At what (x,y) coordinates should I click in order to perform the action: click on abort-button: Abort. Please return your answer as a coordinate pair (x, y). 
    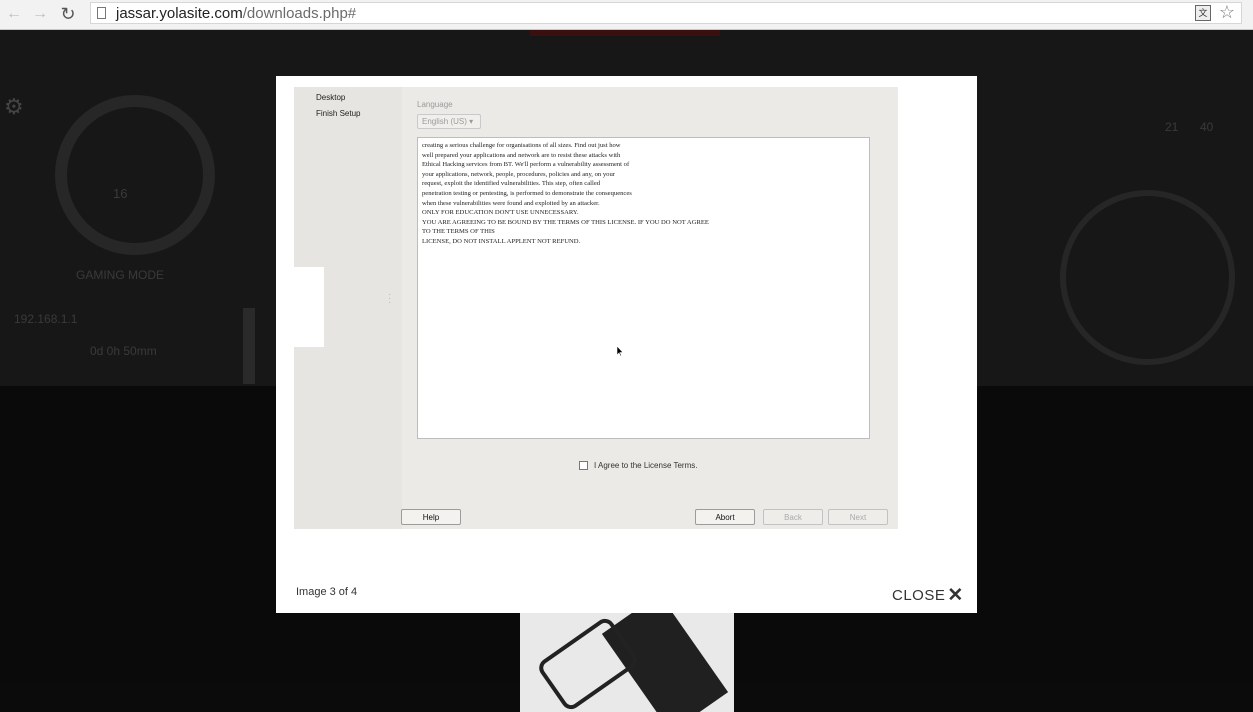
    Looking at the image, I should click on (725, 517).